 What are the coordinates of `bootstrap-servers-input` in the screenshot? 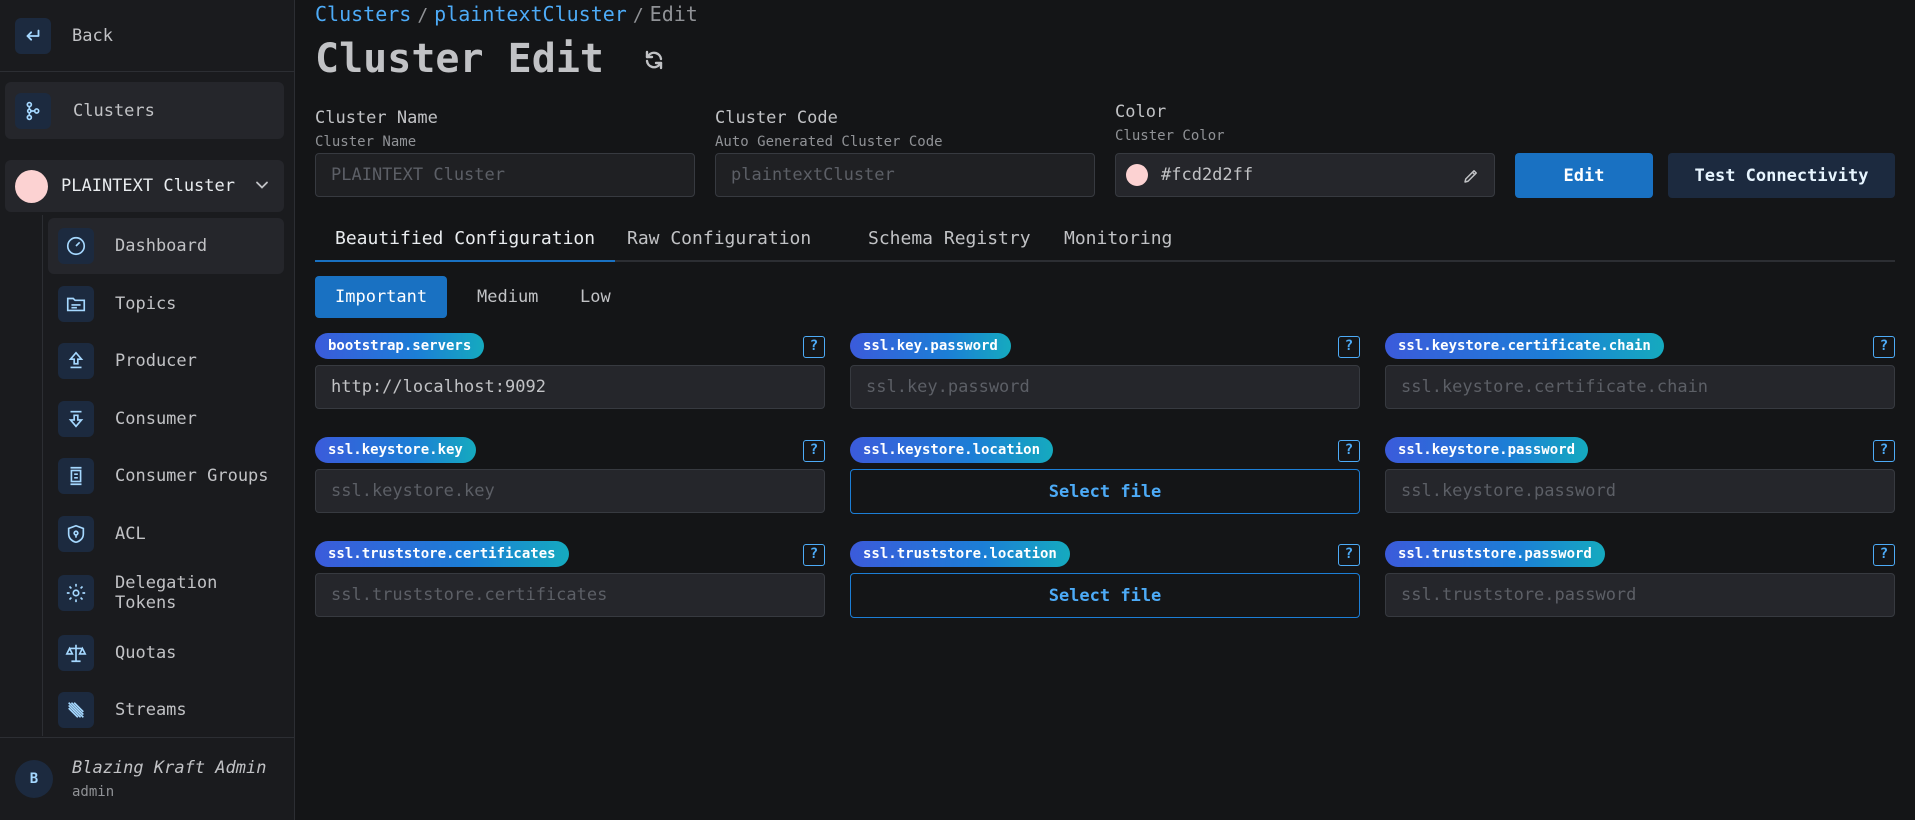 It's located at (570, 387).